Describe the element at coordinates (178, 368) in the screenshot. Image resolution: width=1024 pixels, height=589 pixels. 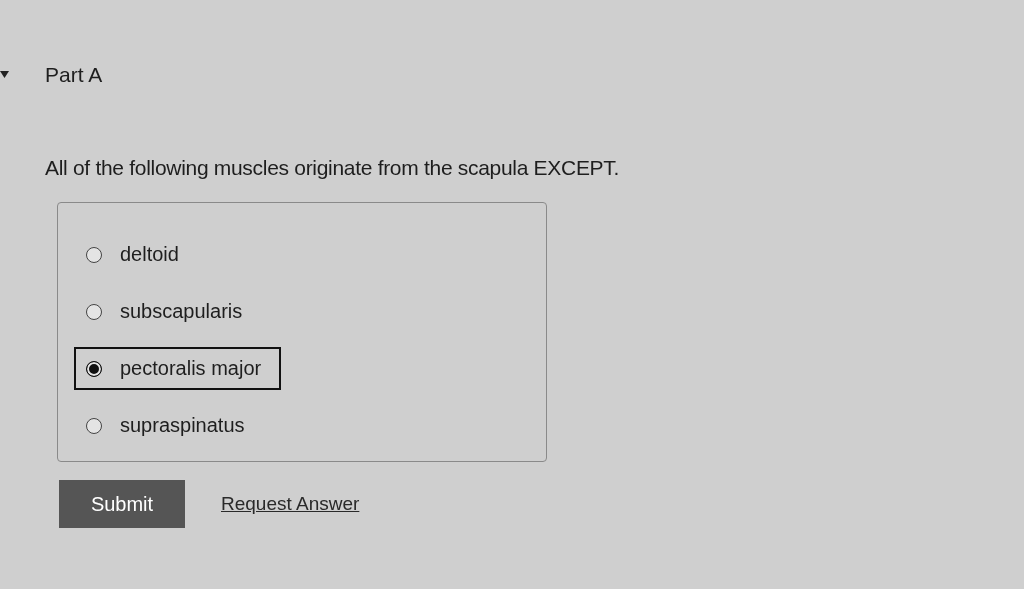
I see `answer-option: pectoralis major` at that location.